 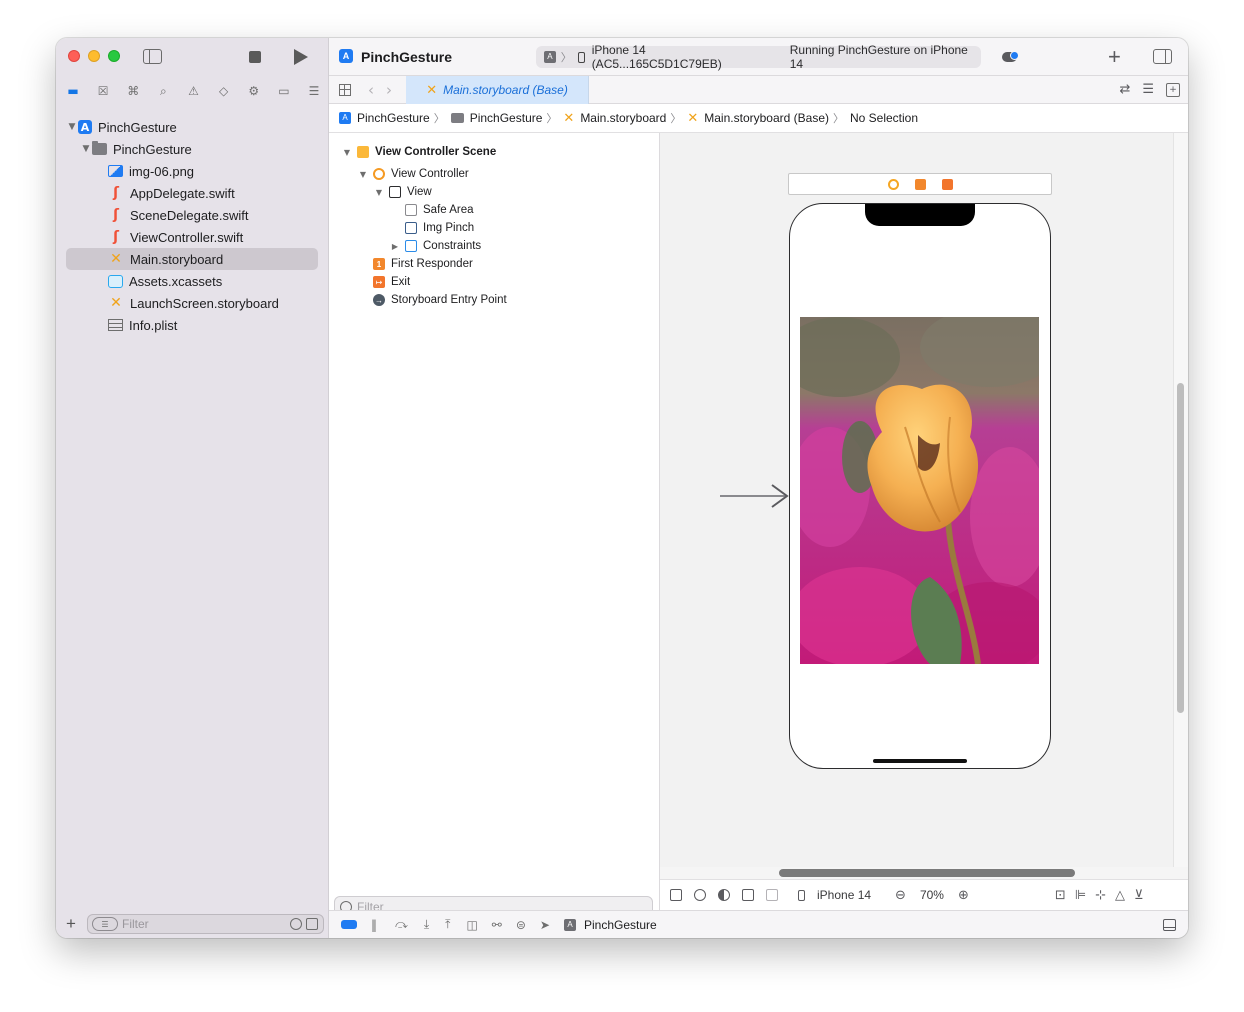 I want to click on pause-icon: ‖, so click(x=374, y=925).